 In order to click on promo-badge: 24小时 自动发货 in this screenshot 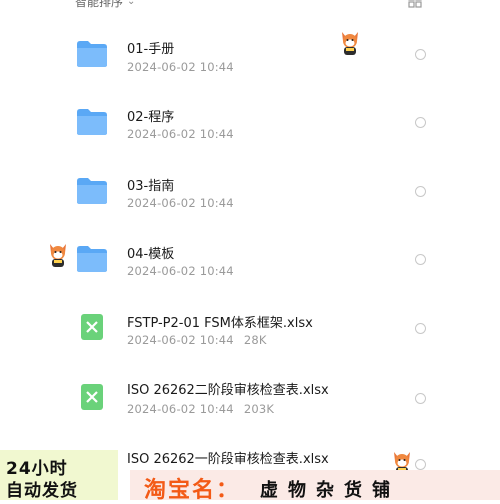, I will do `click(59, 475)`.